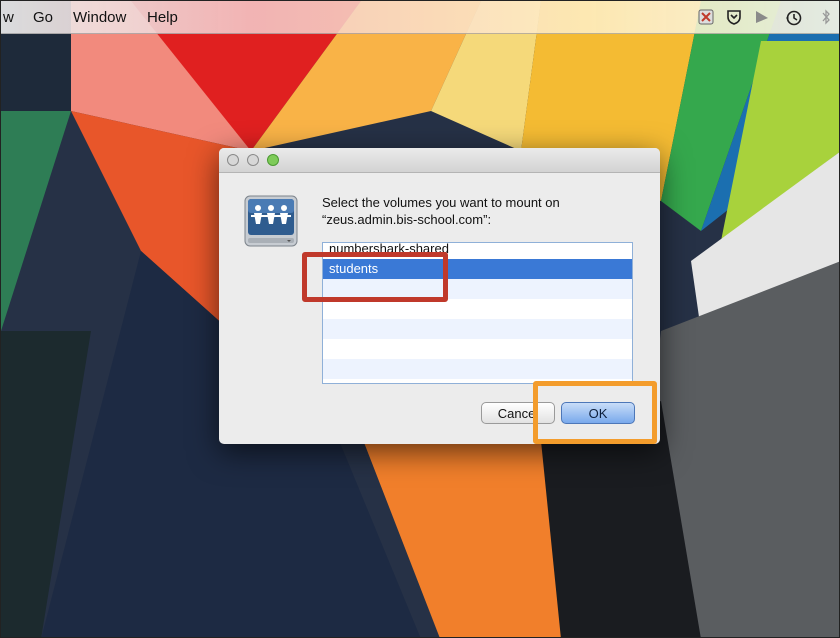  Describe the element at coordinates (407, 219) in the screenshot. I see `message-server-name: “zeus.admin.bis-school.com”:` at that location.